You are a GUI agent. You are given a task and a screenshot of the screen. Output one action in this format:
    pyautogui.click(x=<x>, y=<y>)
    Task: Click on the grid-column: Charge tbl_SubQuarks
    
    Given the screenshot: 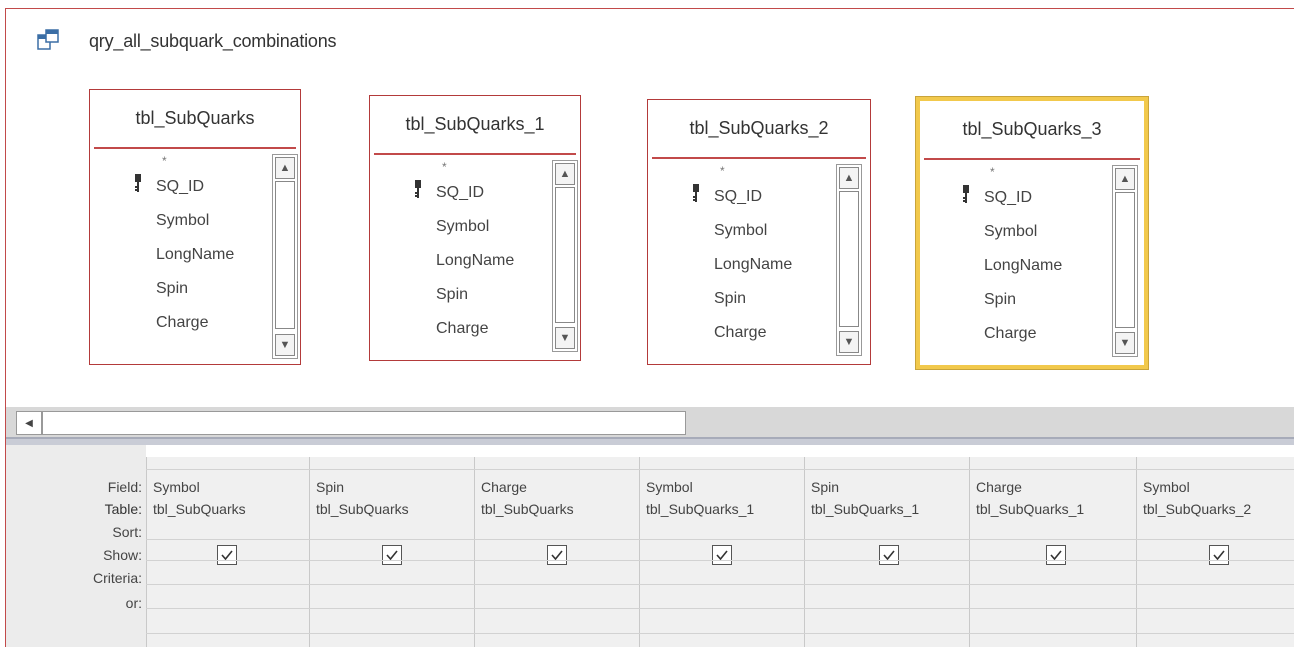 What is the action you would take?
    pyautogui.click(x=556, y=552)
    